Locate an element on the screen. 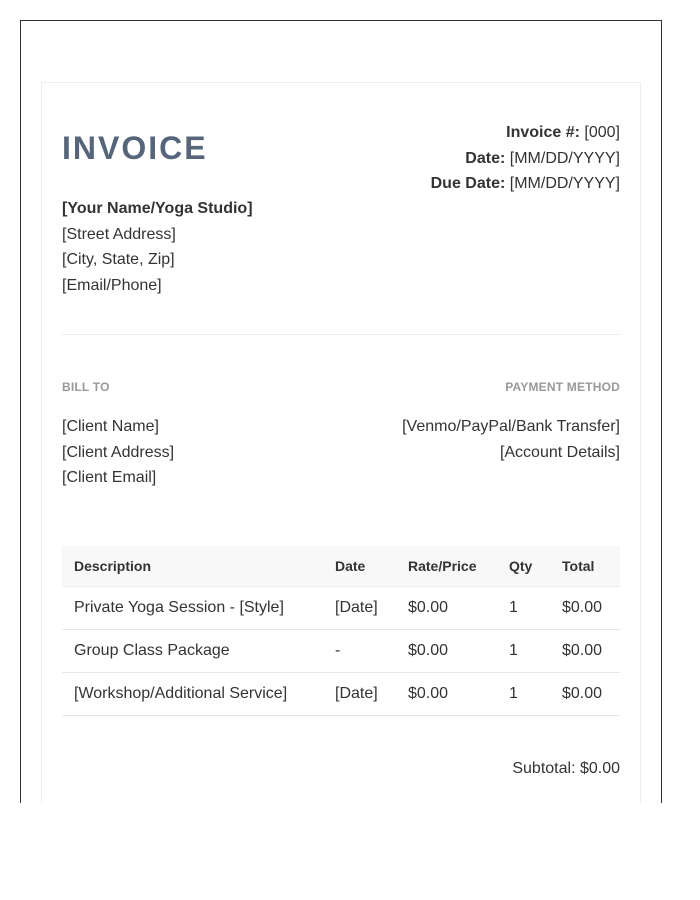 The height and width of the screenshot is (900, 700). invoice-number-value: [000] is located at coordinates (602, 132).